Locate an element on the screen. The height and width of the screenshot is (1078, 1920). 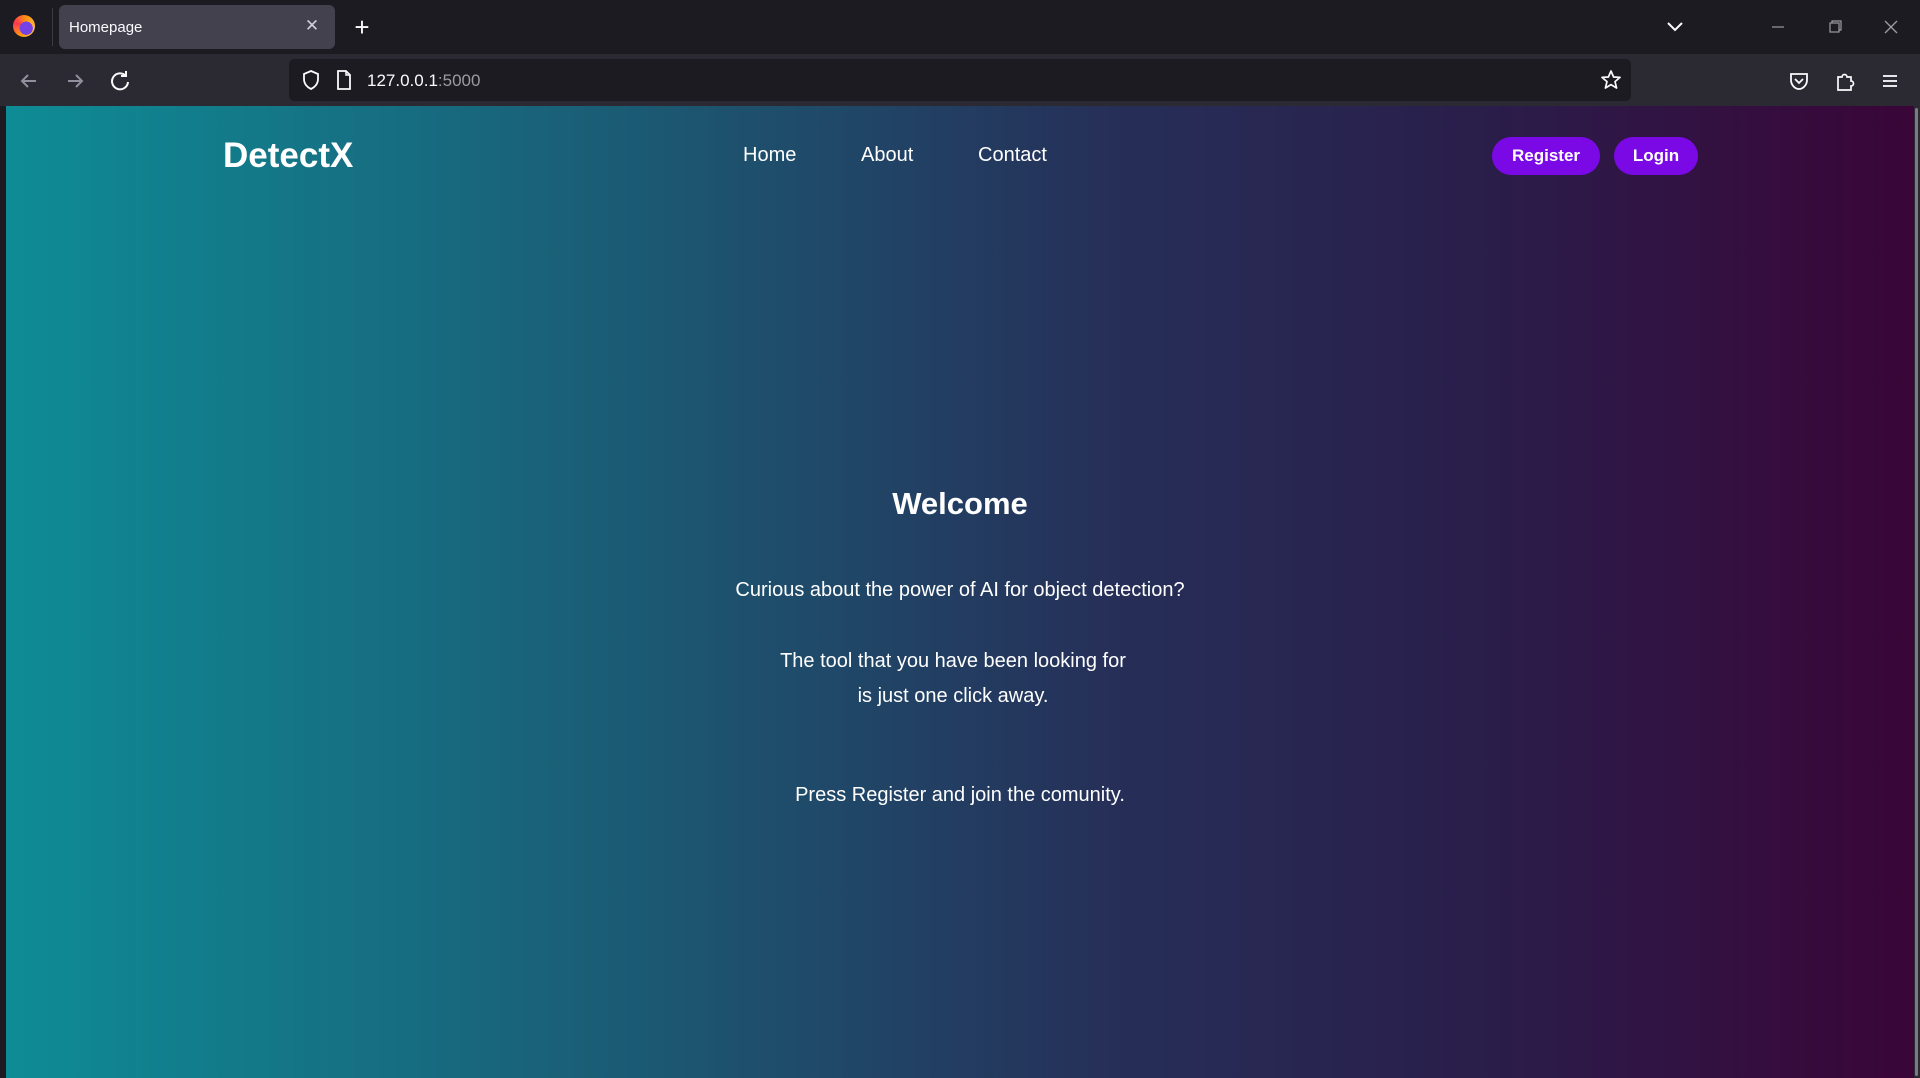
reload-icon is located at coordinates (120, 81).